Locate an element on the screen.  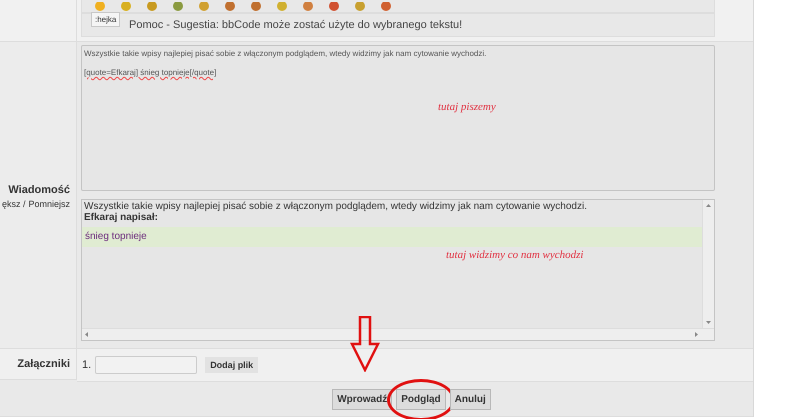
field-label: Załączniki is located at coordinates (38, 364).